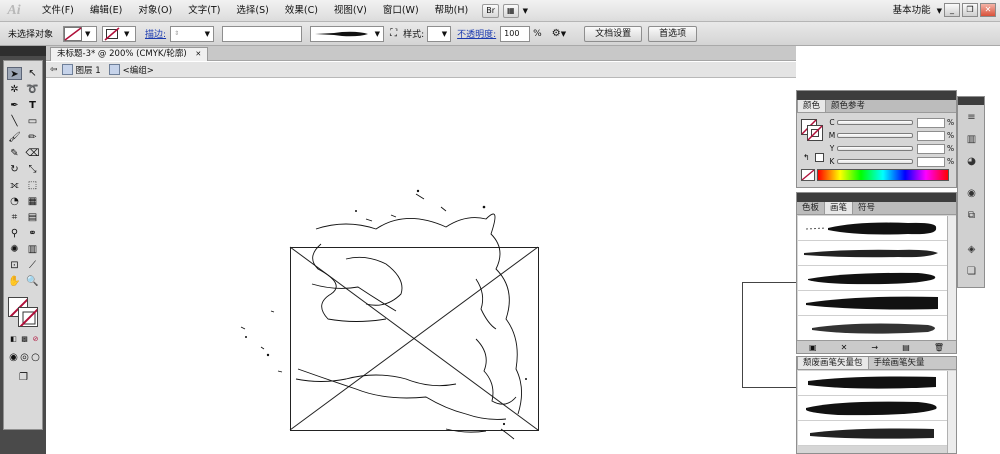 This screenshot has height=454, width=1000. I want to click on brush-list-scrollbar, so click(951, 278).